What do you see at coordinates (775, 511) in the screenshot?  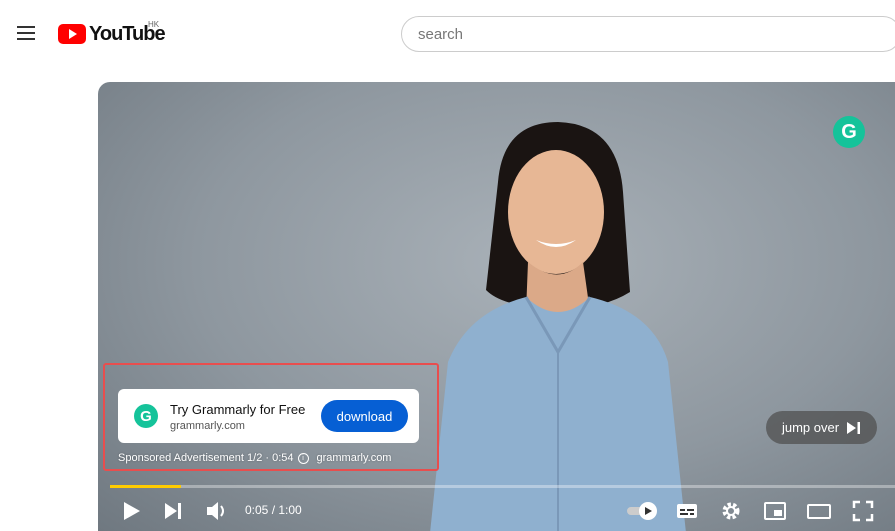 I see `miniplayer-icon` at bounding box center [775, 511].